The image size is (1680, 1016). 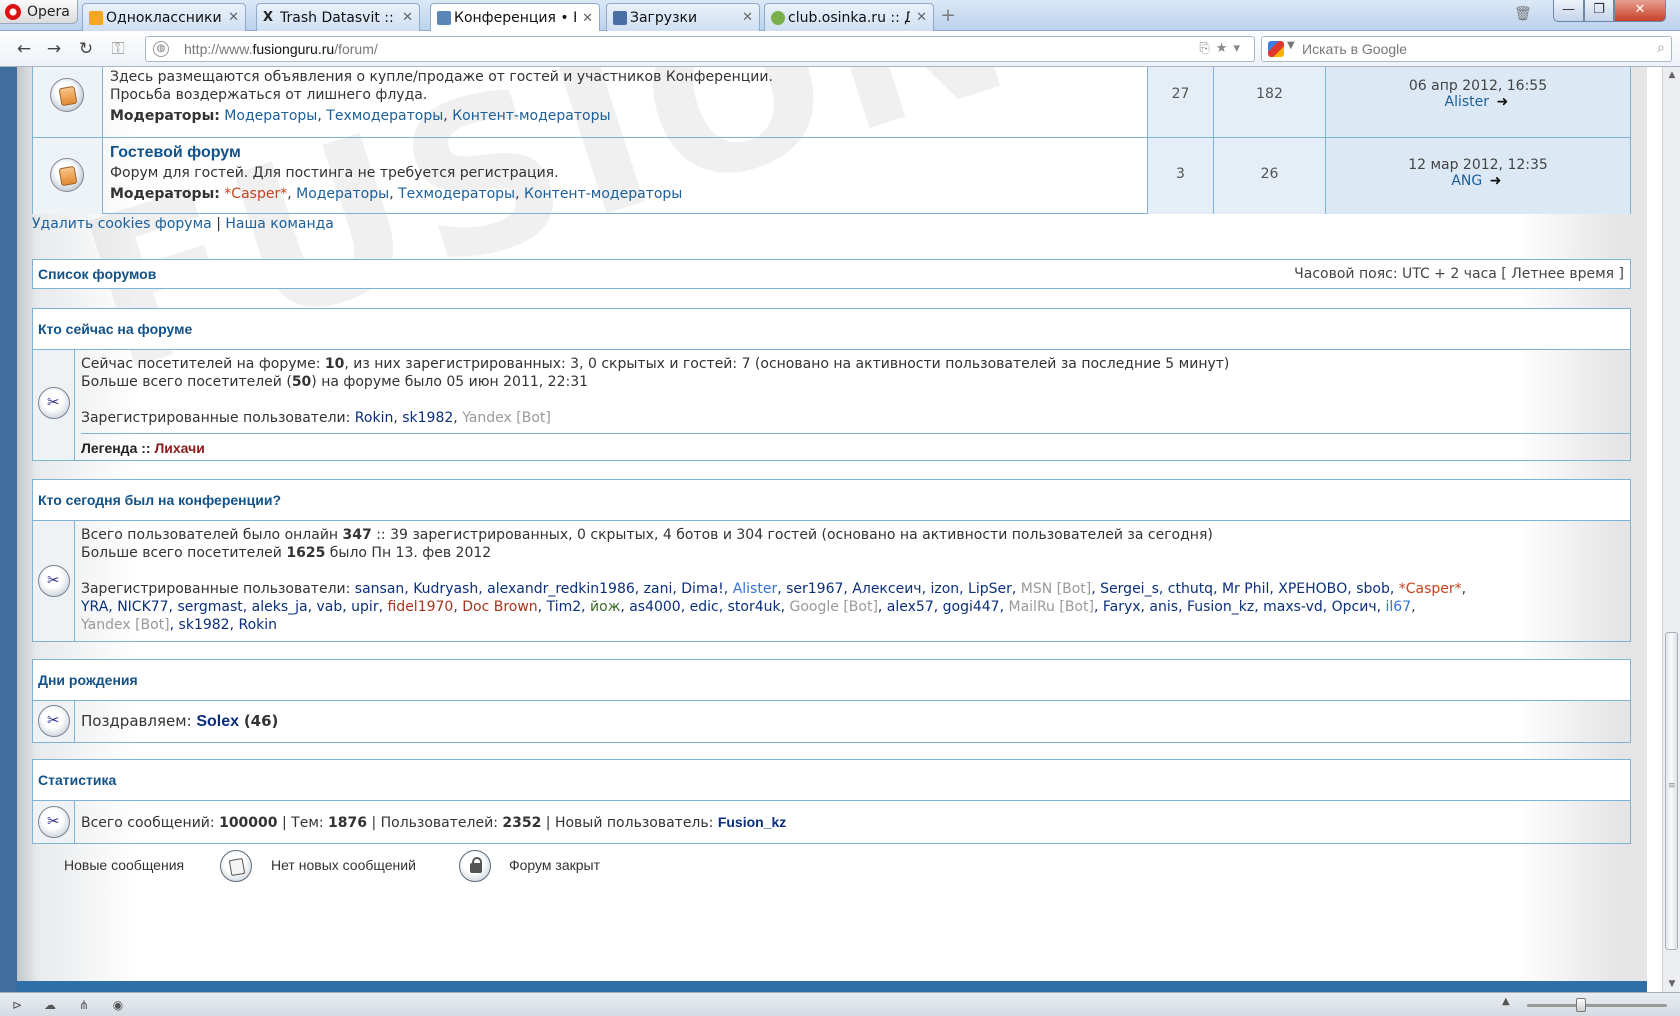 I want to click on google-icon, so click(x=1276, y=49).